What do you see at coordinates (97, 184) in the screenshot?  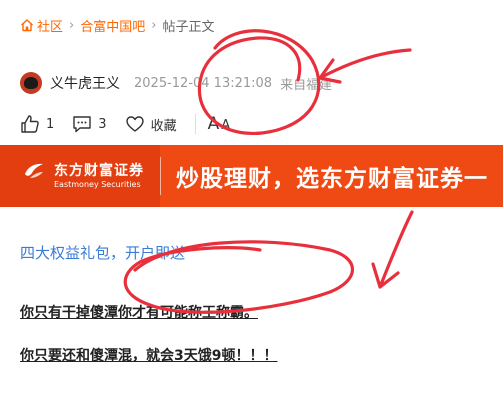 I see `banner-brand-english: Eastmoney Securities` at bounding box center [97, 184].